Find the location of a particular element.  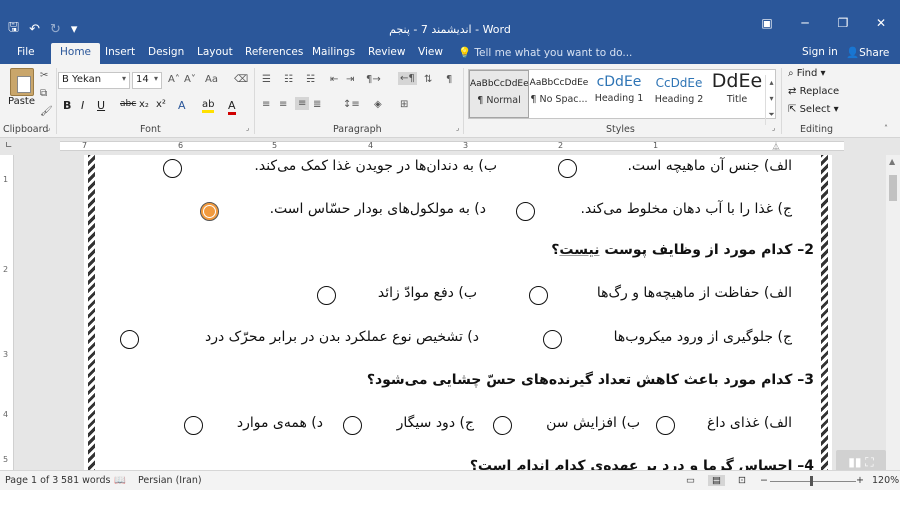

font-launcher-icon: ⌟ is located at coordinates (247, 128).